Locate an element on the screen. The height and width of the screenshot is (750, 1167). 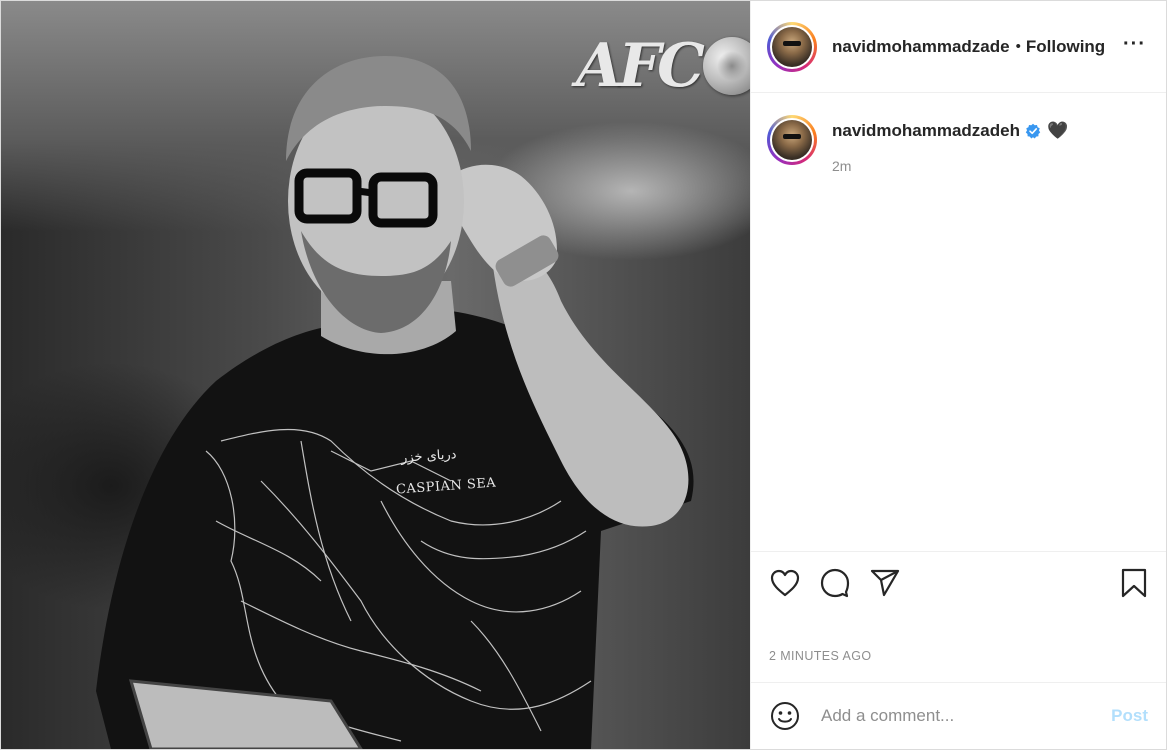
afc-logo: AFC is located at coordinates (663, 66).